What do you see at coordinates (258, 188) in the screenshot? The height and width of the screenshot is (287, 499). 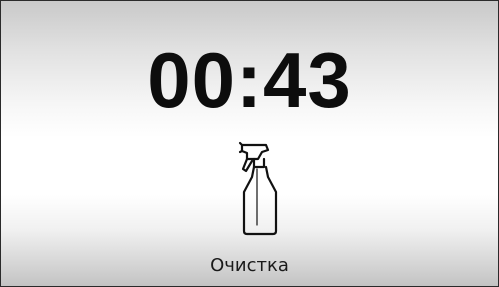 I see `spray-bottle-icon` at bounding box center [258, 188].